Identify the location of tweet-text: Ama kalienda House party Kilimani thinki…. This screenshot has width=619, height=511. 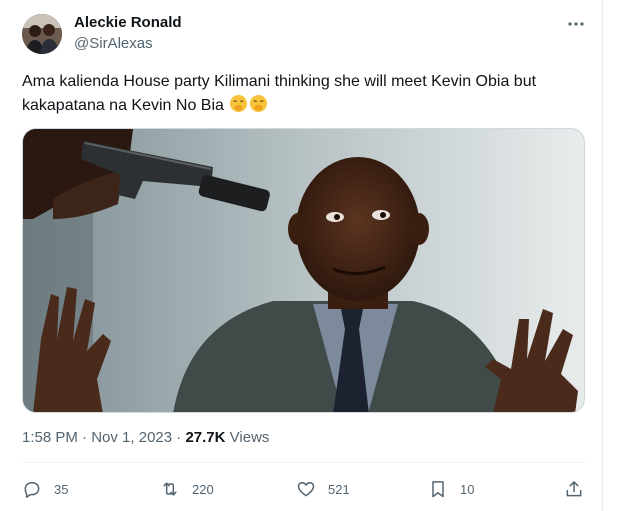
(307, 94).